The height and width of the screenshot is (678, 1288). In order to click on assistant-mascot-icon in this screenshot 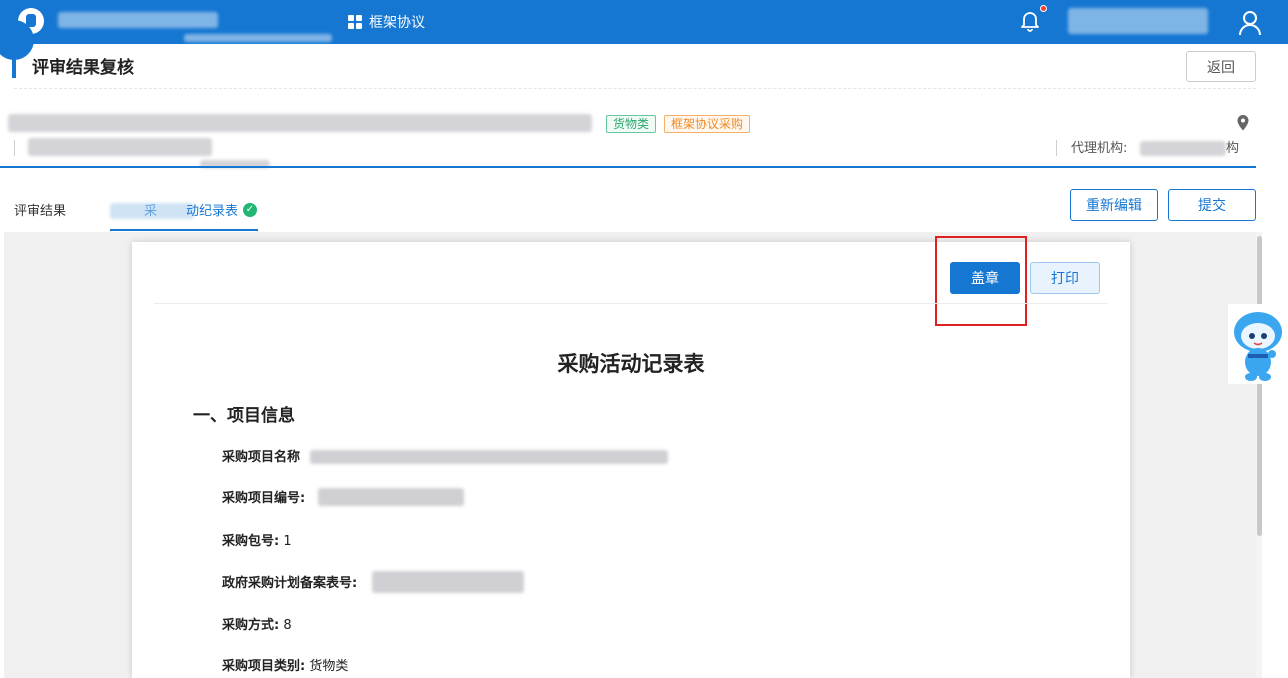, I will do `click(1258, 344)`.